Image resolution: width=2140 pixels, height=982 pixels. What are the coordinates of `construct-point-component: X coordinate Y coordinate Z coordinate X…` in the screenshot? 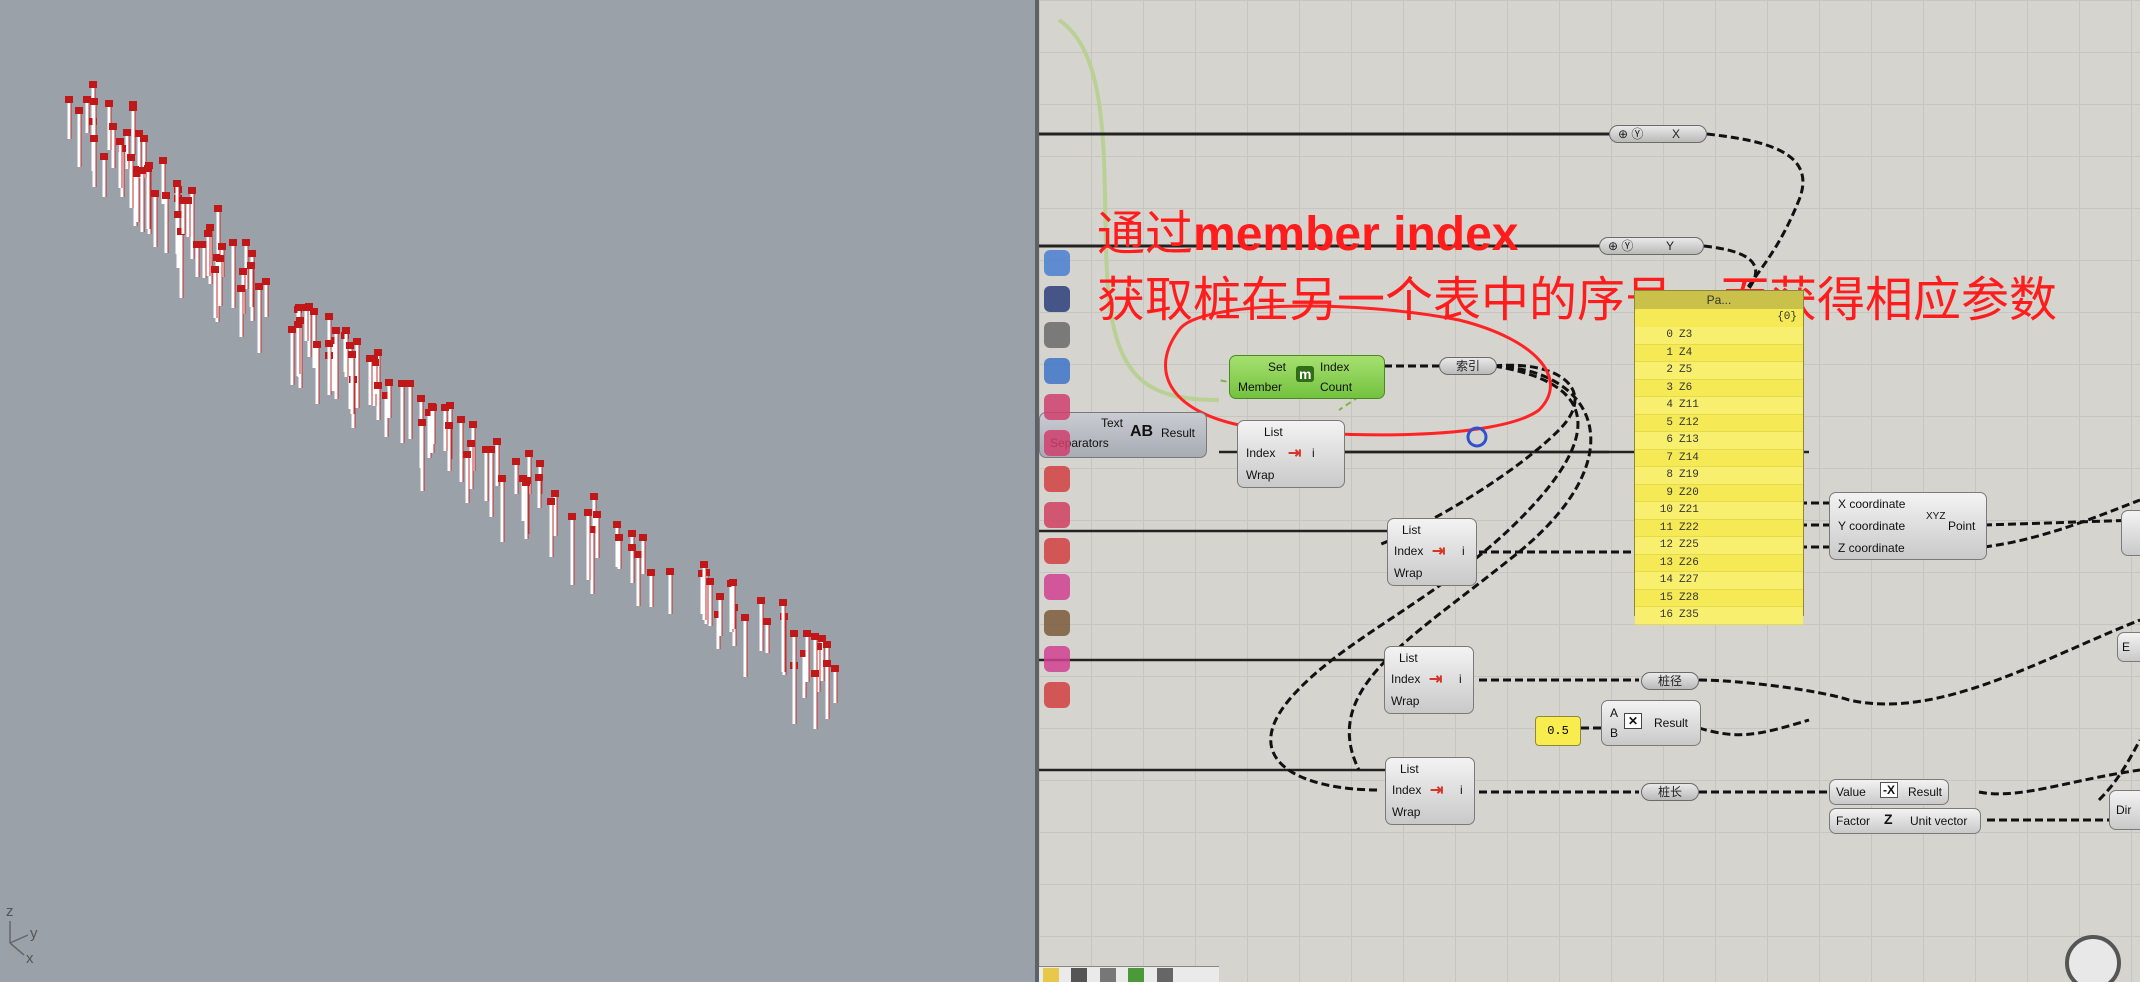 It's located at (1908, 526).